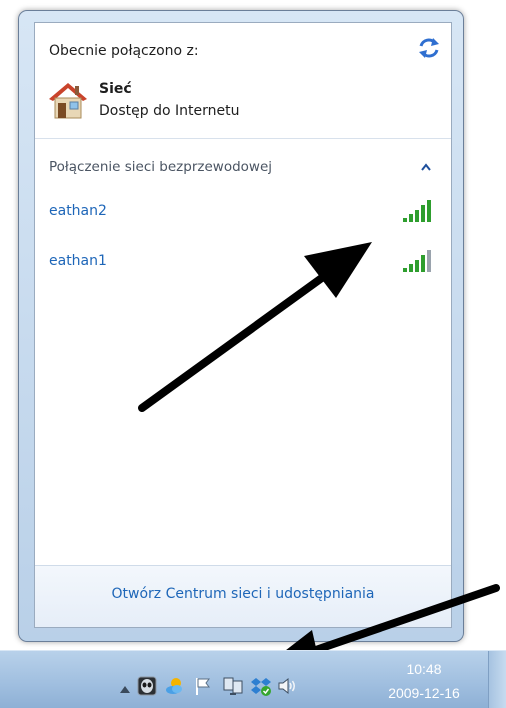 This screenshot has width=506, height=708. I want to click on flyout-footer: Otwórz Centrum sieci i udostępniania, so click(243, 596).